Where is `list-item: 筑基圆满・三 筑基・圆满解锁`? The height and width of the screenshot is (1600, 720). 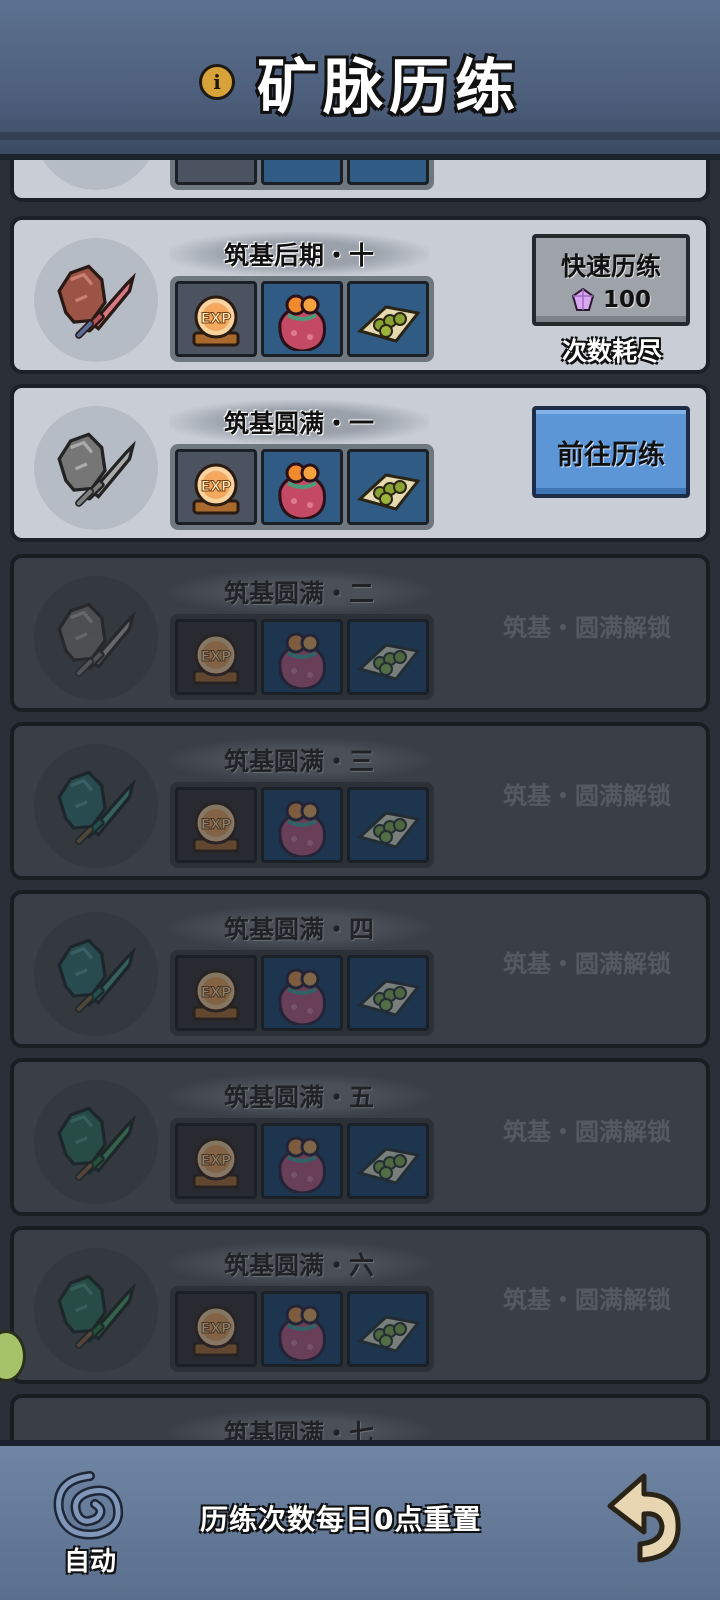 list-item: 筑基圆满・三 筑基・圆满解锁 is located at coordinates (360, 801).